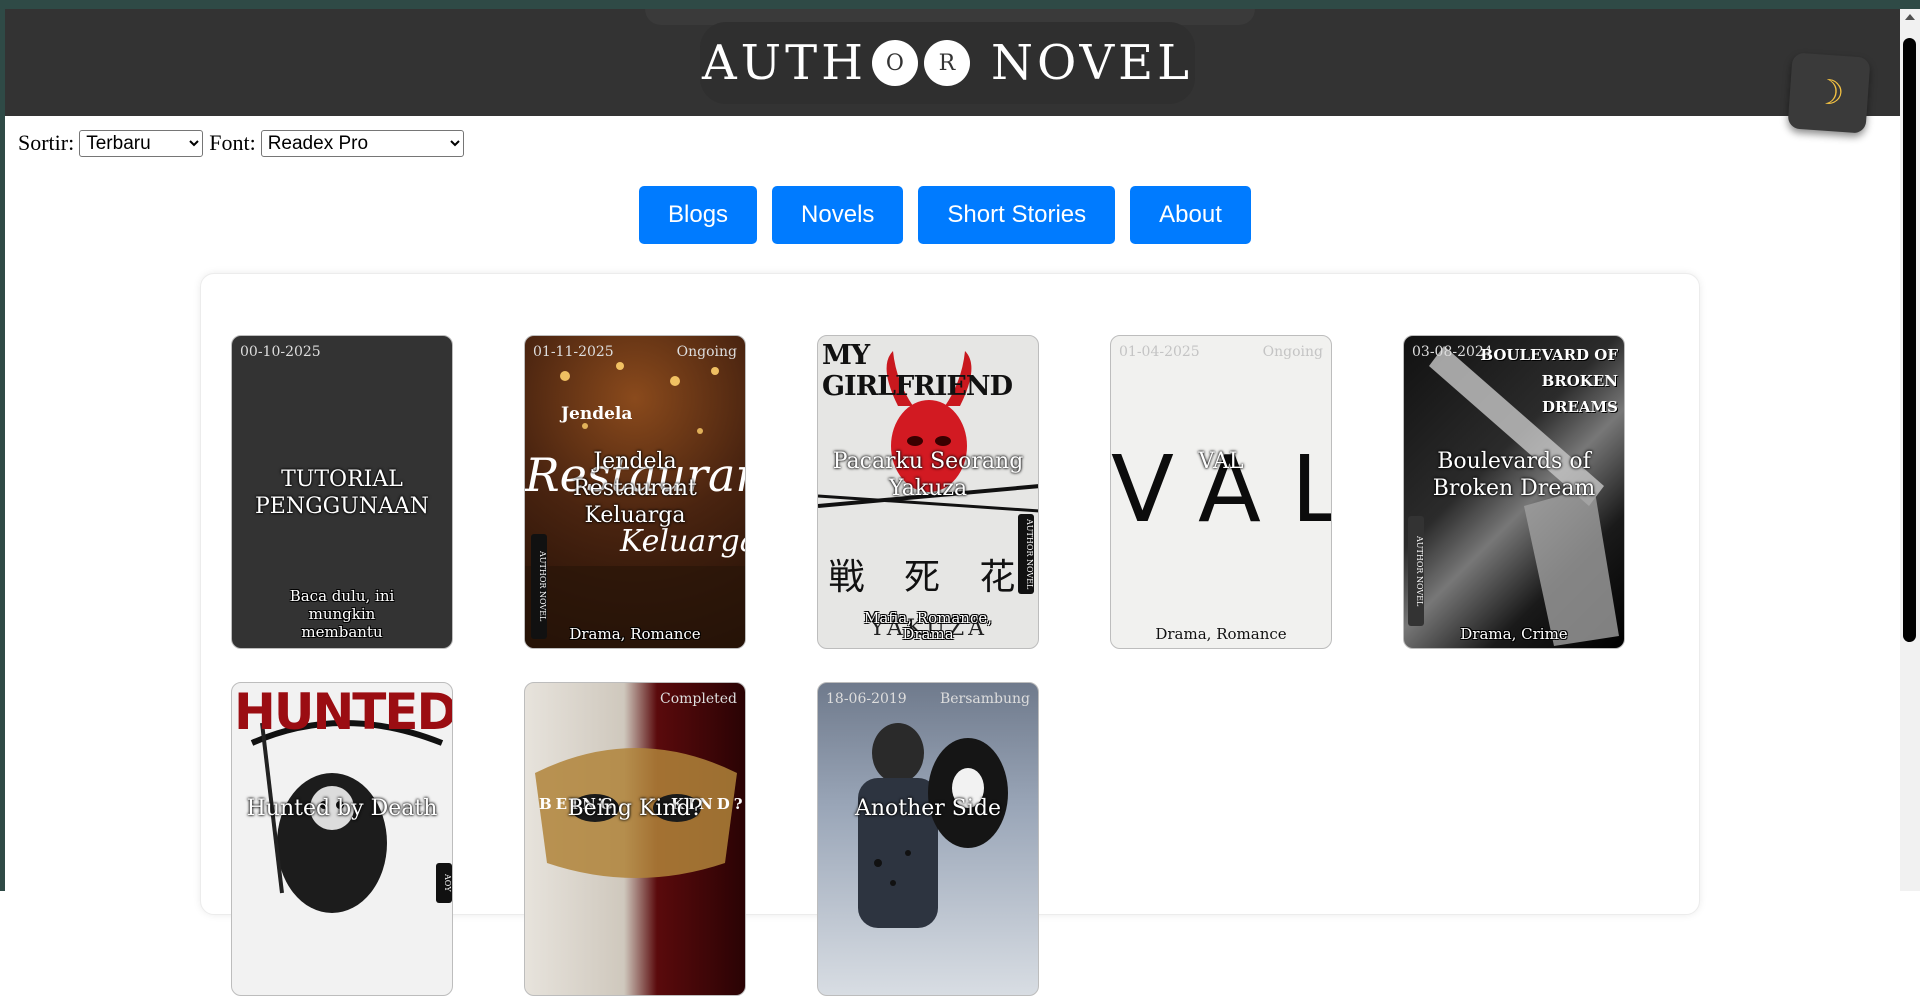 The width and height of the screenshot is (1920, 996). What do you see at coordinates (1017, 215) in the screenshot?
I see `nav-short-stories-button: Short Stories` at bounding box center [1017, 215].